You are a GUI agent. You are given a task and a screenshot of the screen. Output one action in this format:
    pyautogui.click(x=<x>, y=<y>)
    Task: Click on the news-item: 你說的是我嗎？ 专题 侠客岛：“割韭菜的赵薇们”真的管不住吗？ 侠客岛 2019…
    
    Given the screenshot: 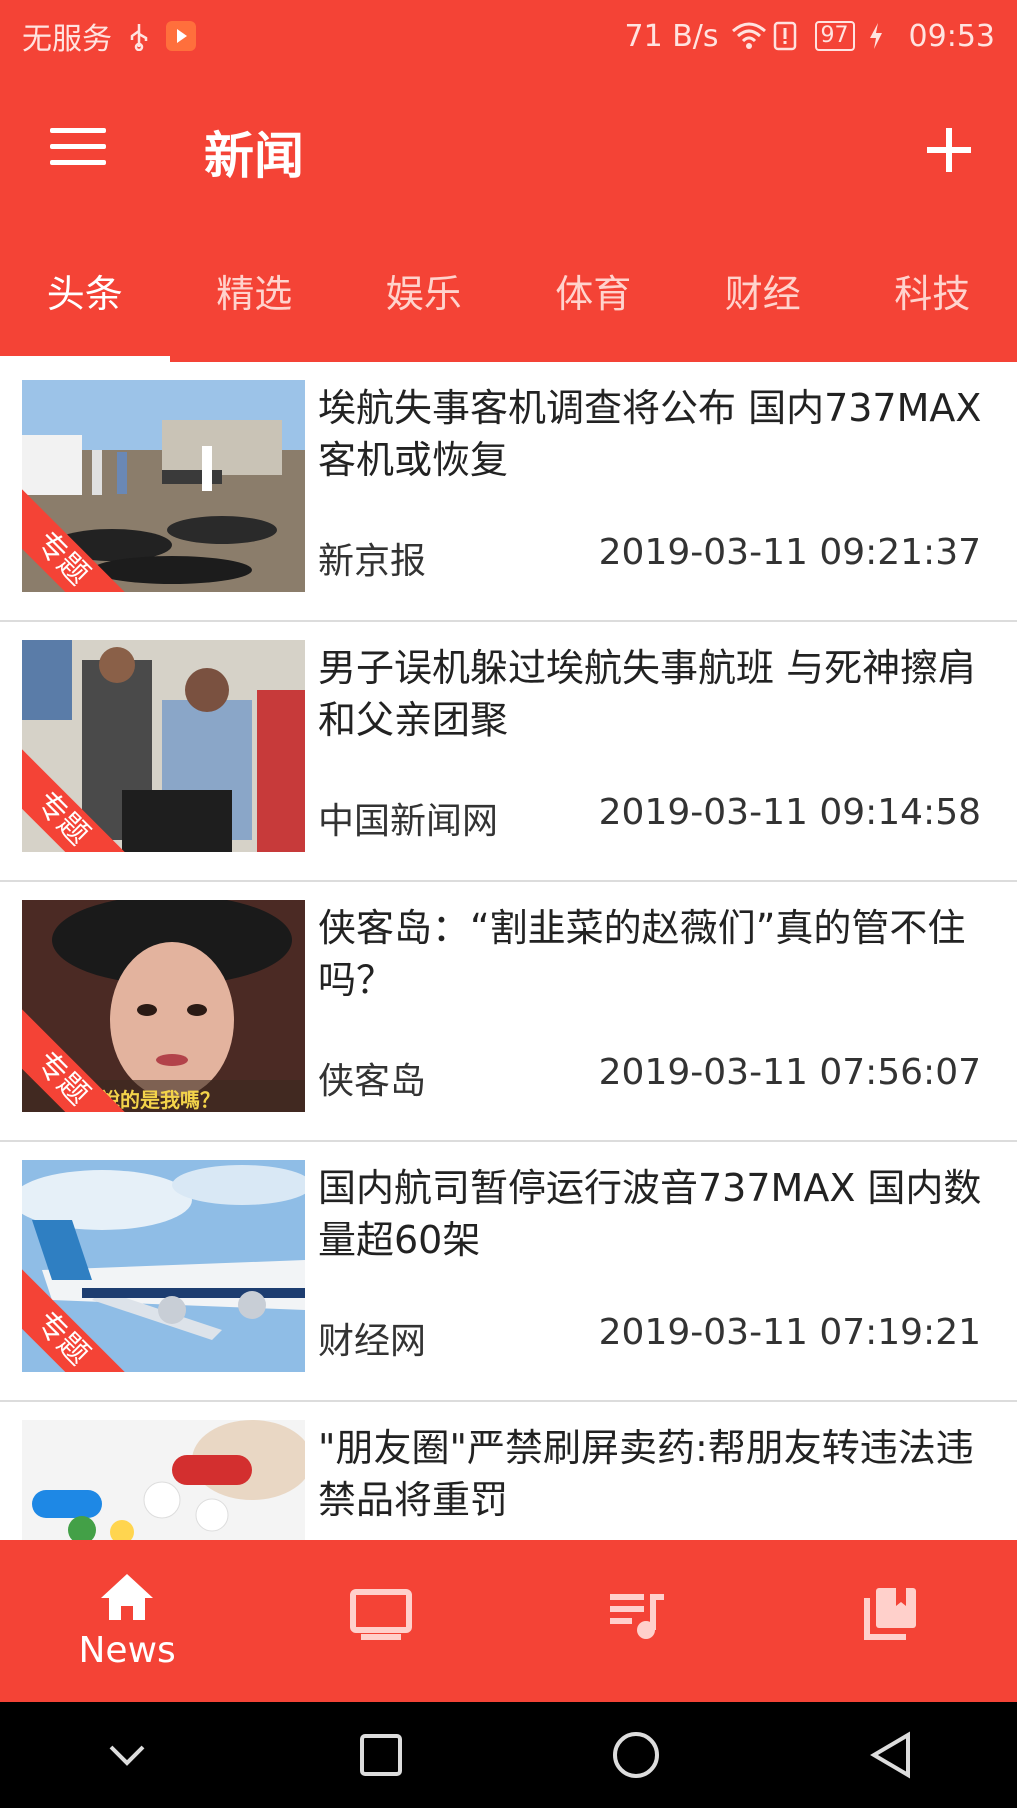 What is the action you would take?
    pyautogui.click(x=508, y=1012)
    